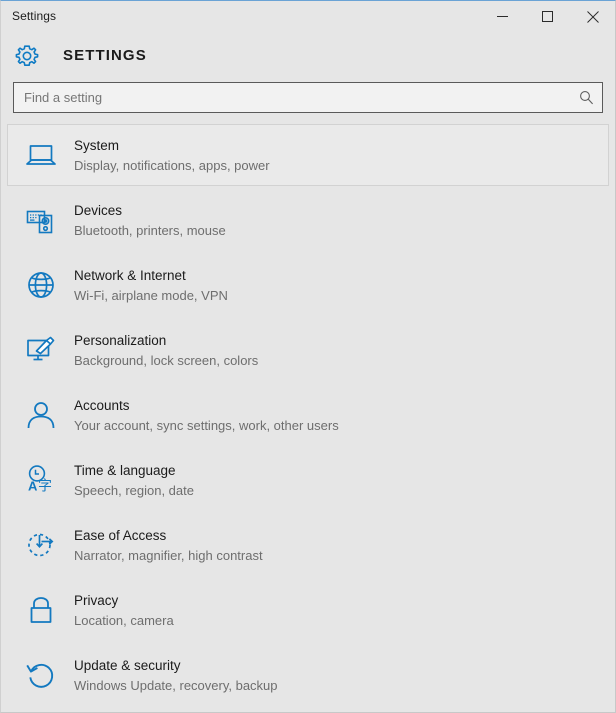 This screenshot has height=713, width=616. What do you see at coordinates (33, 486) in the screenshot?
I see `svg-text: A` at bounding box center [33, 486].